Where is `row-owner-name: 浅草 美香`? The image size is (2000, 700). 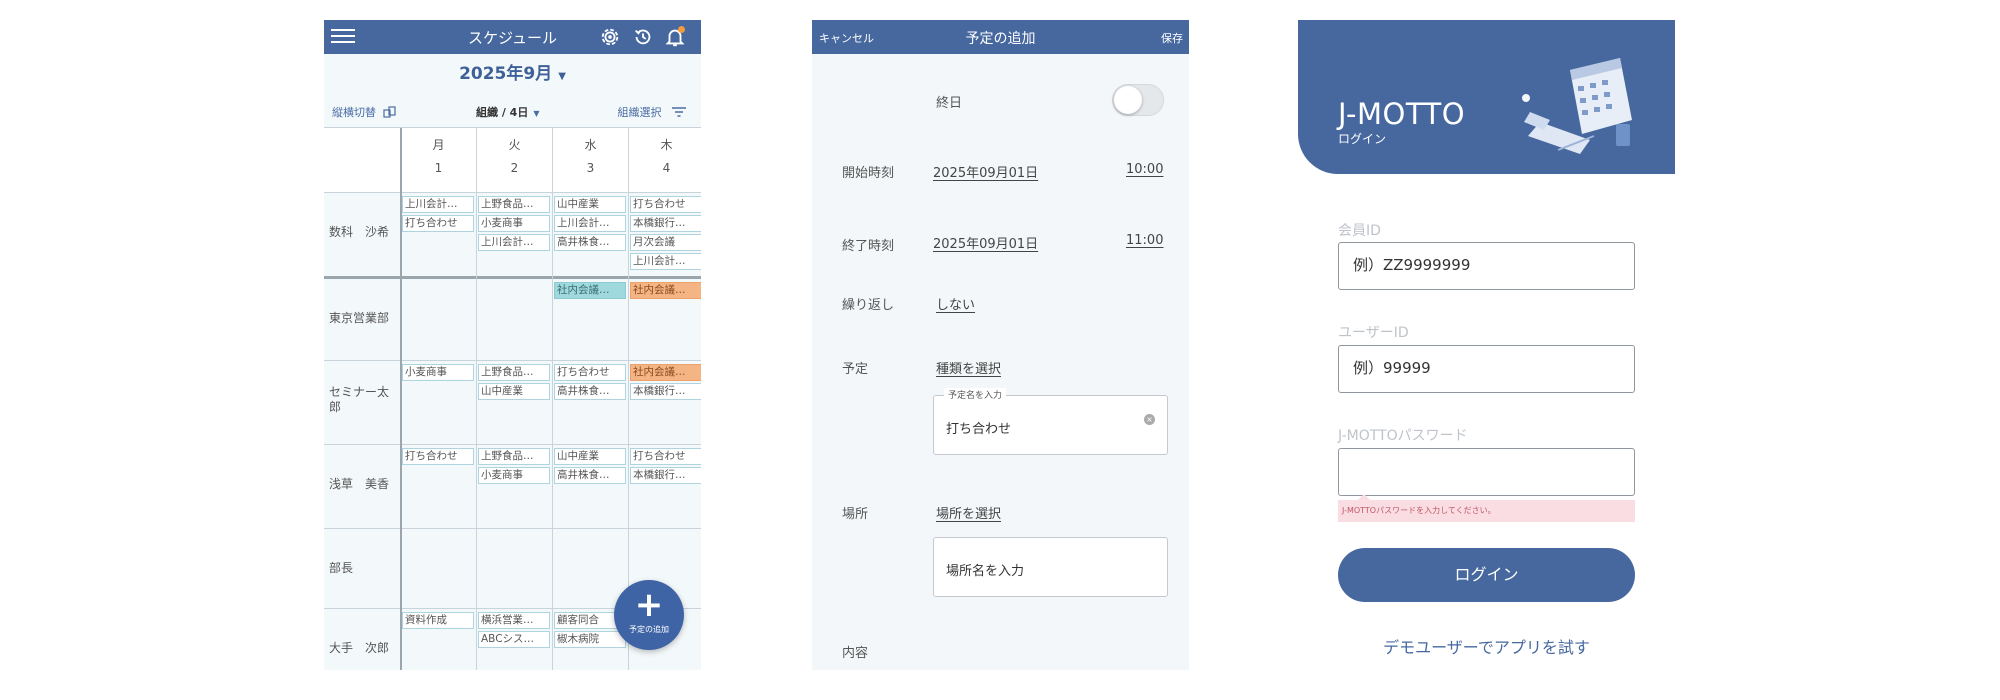
row-owner-name: 浅草 美香 is located at coordinates (364, 484).